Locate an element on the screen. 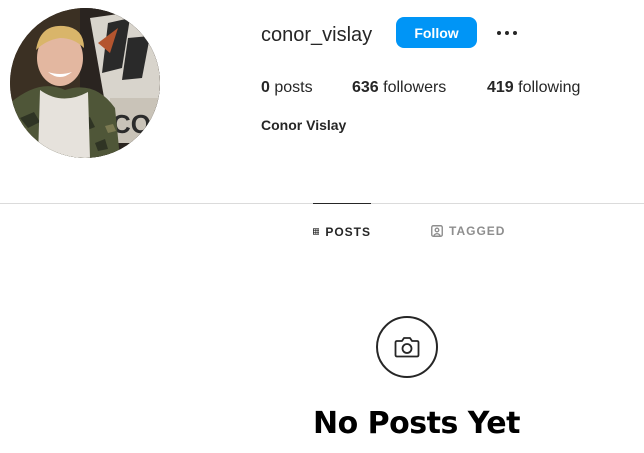 The width and height of the screenshot is (644, 453). tab-posts: POSTS is located at coordinates (342, 231).